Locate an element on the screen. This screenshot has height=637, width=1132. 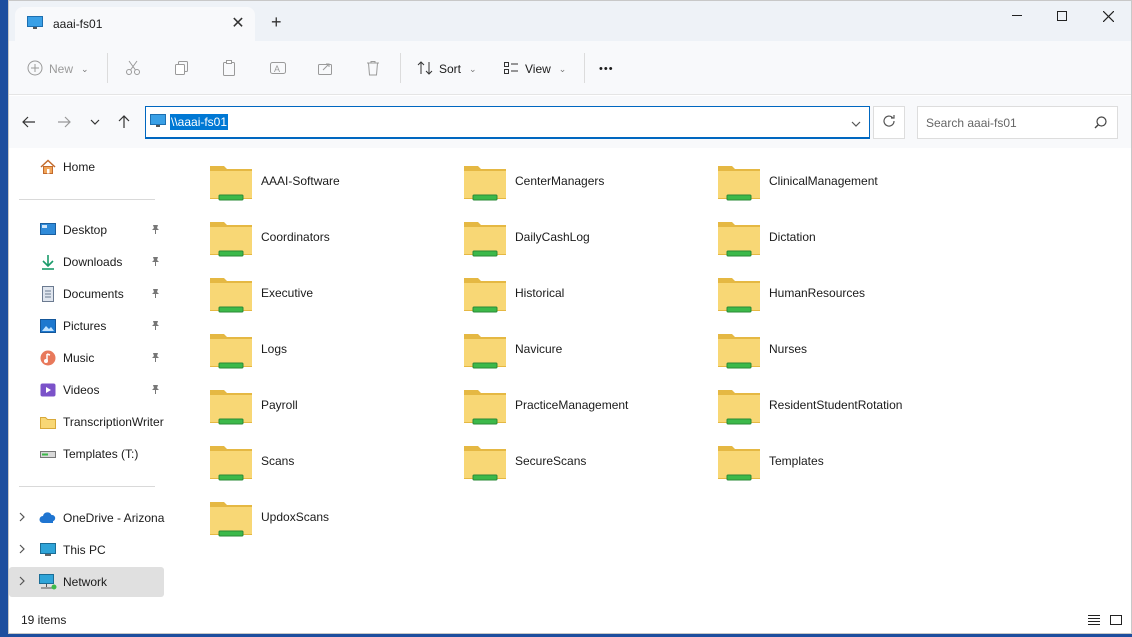
folder-item: UpdoxScans is located at coordinates (334, 523).